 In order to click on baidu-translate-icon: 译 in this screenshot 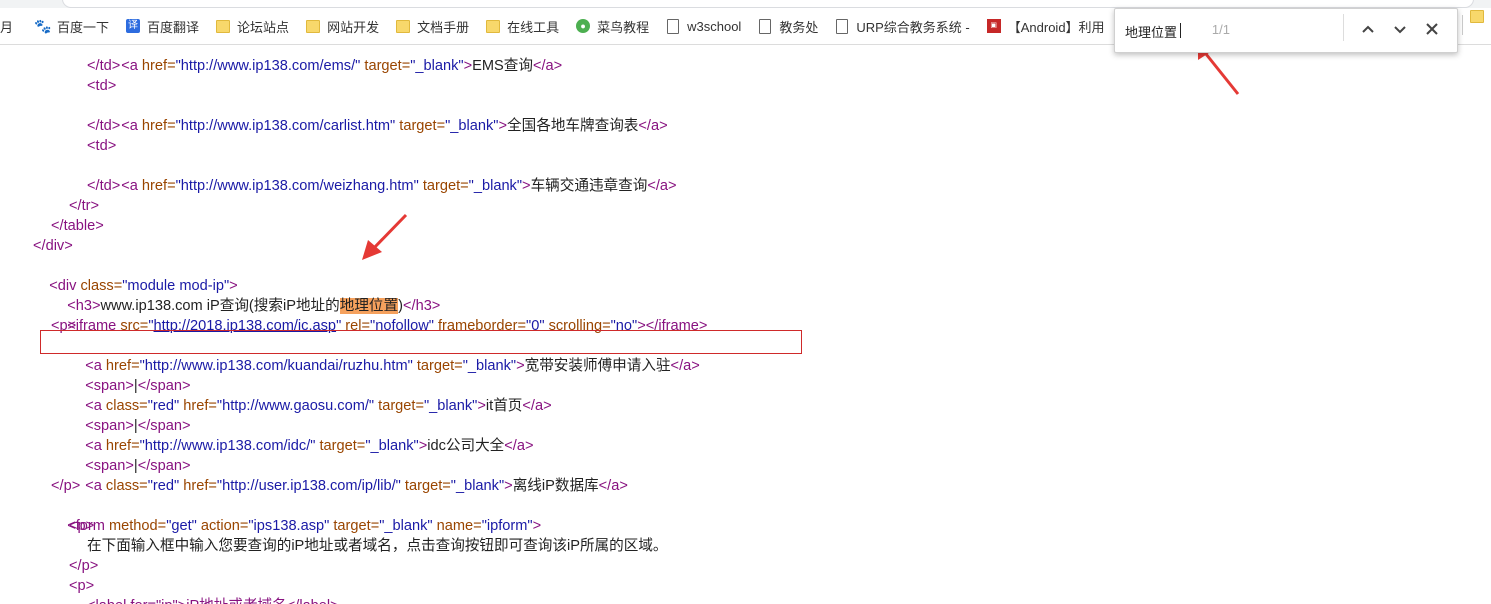, I will do `click(133, 26)`.